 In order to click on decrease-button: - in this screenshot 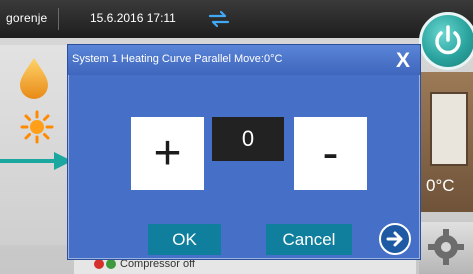, I will do `click(330, 153)`.